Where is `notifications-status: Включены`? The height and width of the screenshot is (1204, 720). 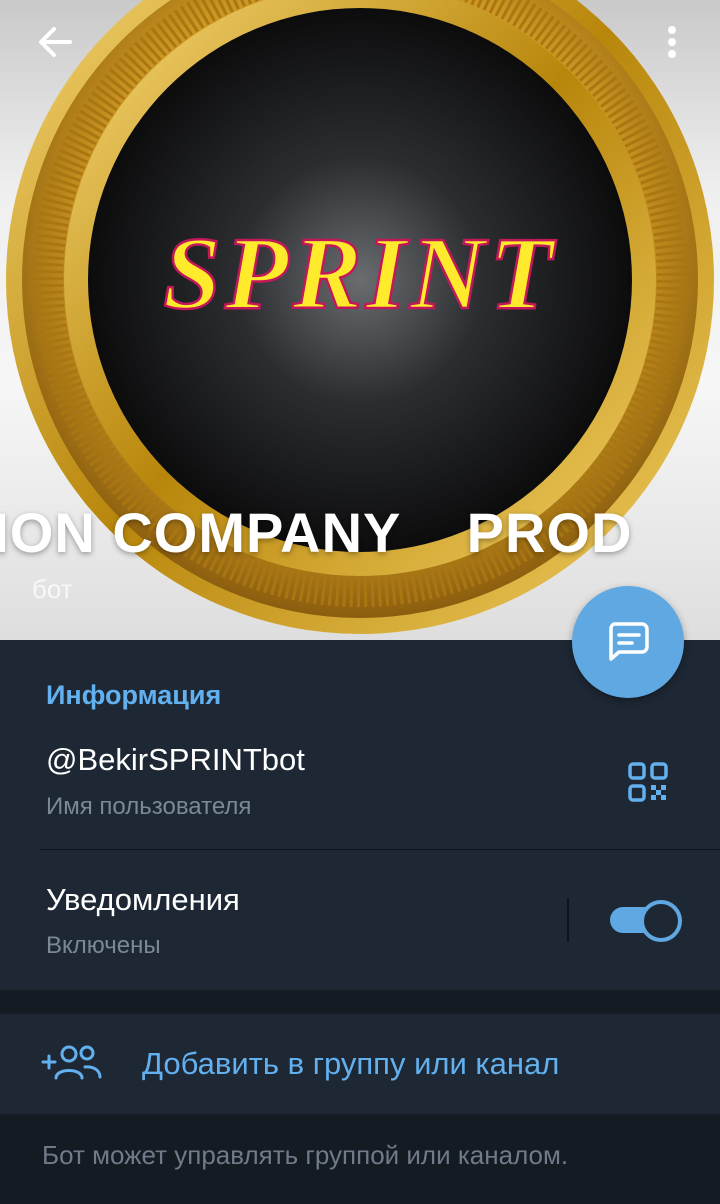
notifications-status: Включены is located at coordinates (103, 945).